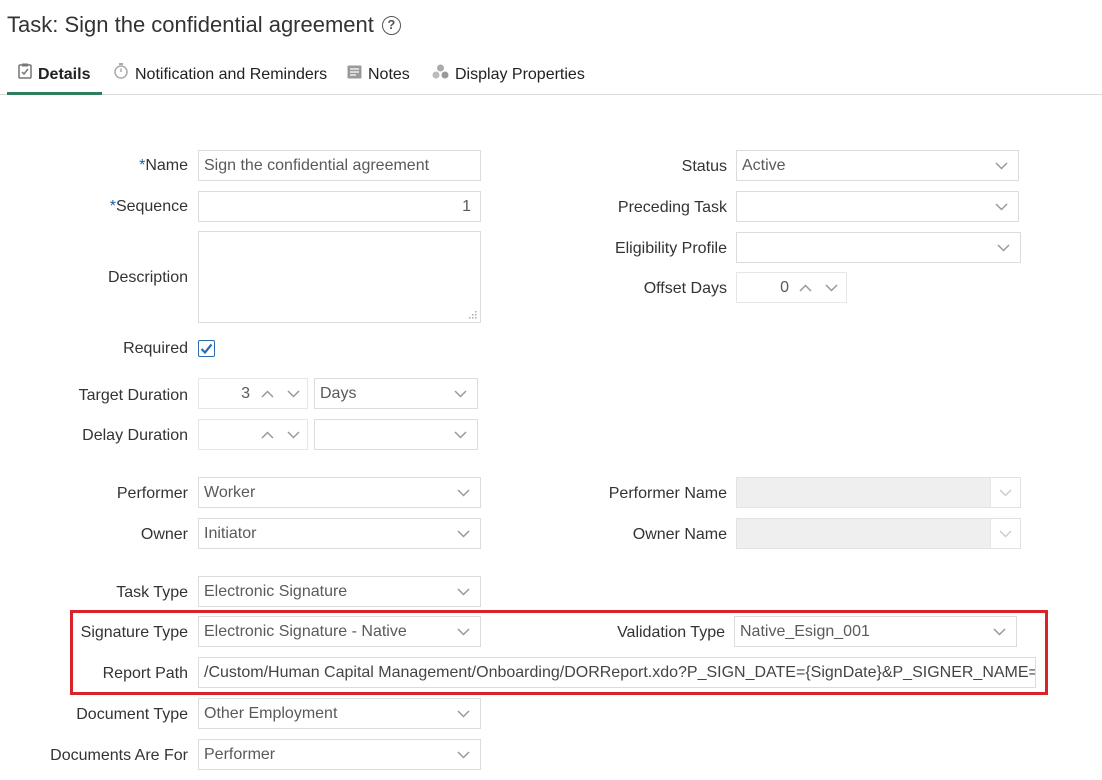 The width and height of the screenshot is (1102, 780). I want to click on help-icon: ?, so click(391, 25).